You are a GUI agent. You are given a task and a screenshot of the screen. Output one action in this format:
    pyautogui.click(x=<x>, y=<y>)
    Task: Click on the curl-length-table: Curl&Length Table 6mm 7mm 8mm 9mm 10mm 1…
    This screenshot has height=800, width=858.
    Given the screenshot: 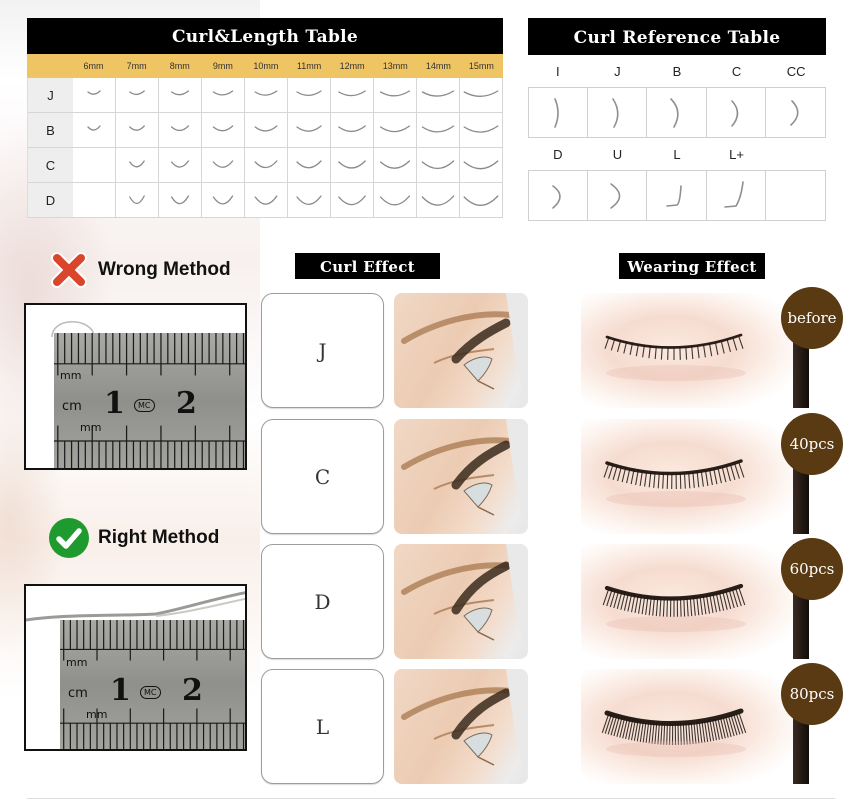 What is the action you would take?
    pyautogui.click(x=265, y=118)
    